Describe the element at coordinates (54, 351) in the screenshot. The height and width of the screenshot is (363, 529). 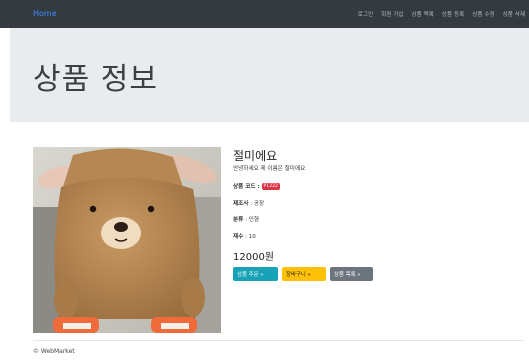
I see `footer-copyright: © WebMarket` at that location.